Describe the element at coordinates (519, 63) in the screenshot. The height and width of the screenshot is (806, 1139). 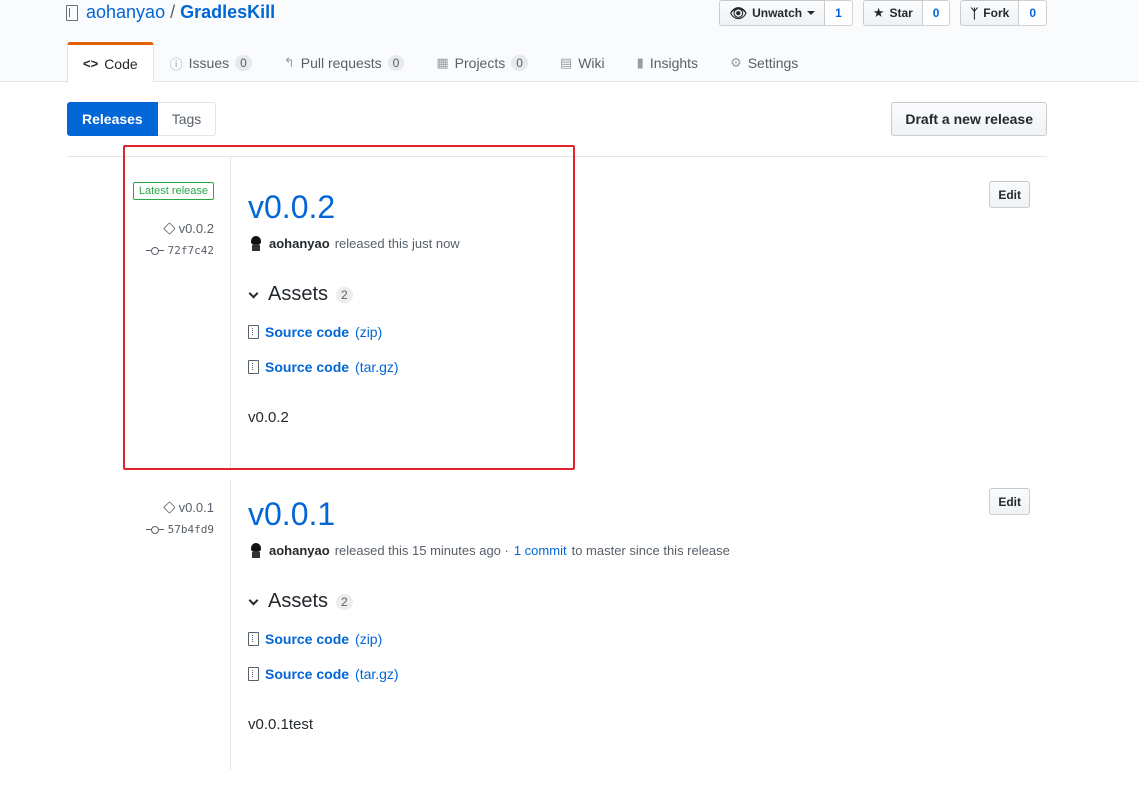
I see `projects-counter: 0` at that location.